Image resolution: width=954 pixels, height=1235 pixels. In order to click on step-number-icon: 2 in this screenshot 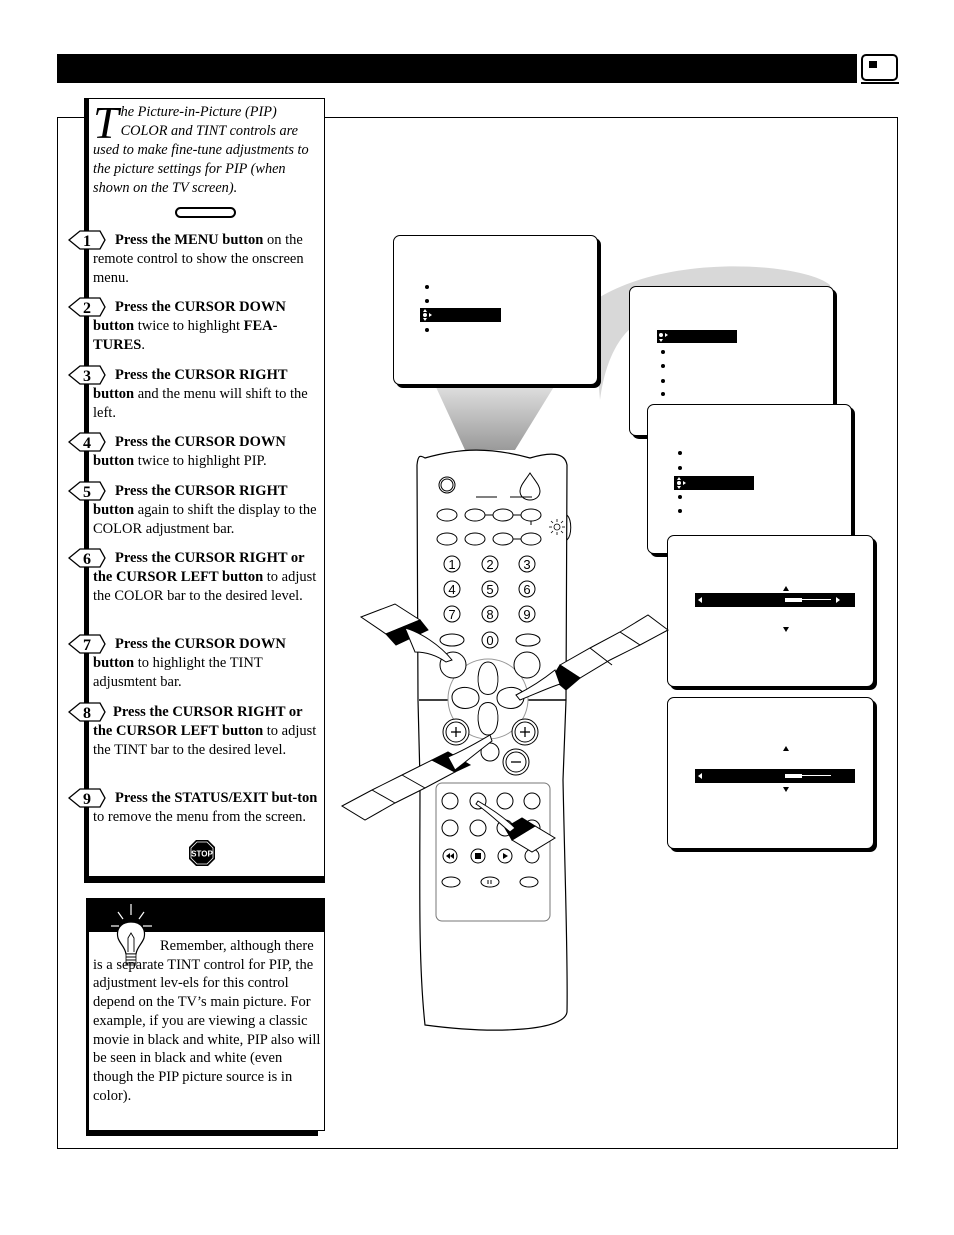, I will do `click(87, 307)`.